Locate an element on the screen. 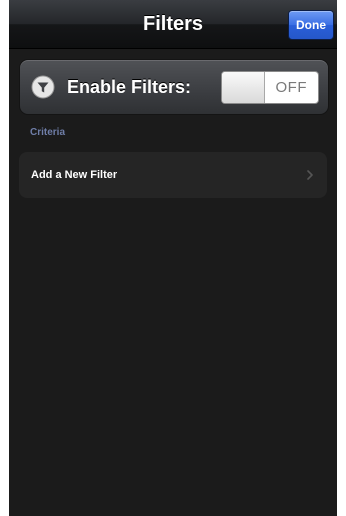 This screenshot has height=516, width=346. criteria-section-header: Criteria is located at coordinates (48, 132).